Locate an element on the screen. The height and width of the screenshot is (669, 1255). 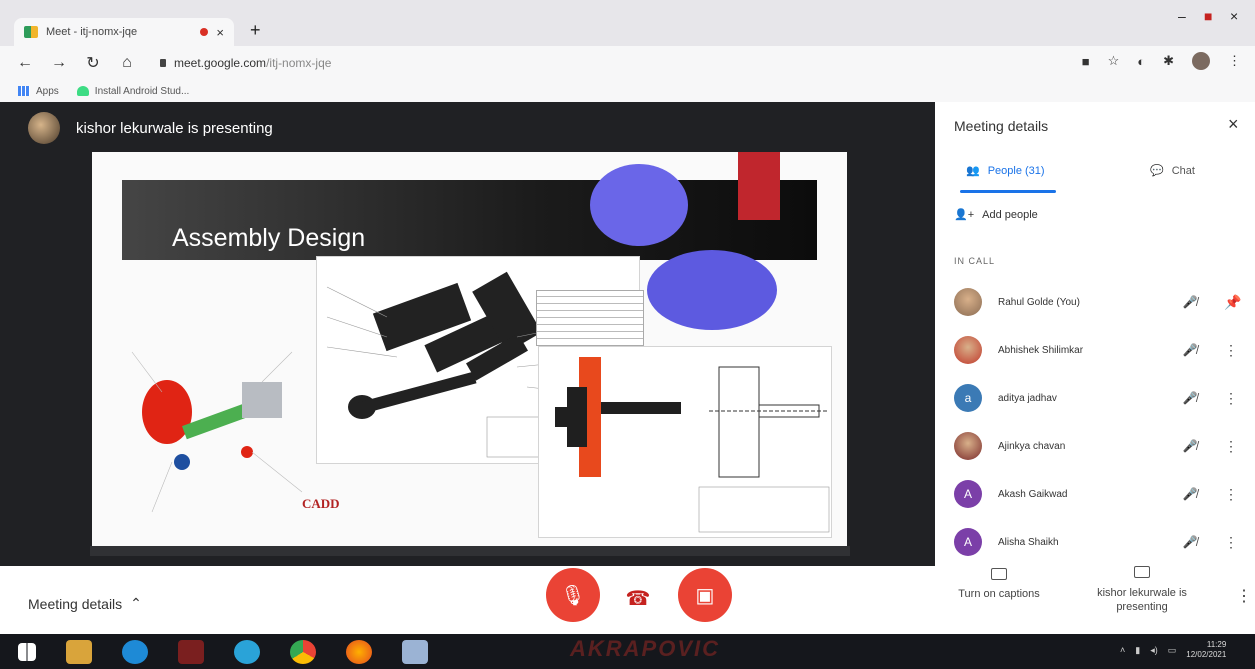
volume-icon: ◂) is located at coordinates (1154, 650).